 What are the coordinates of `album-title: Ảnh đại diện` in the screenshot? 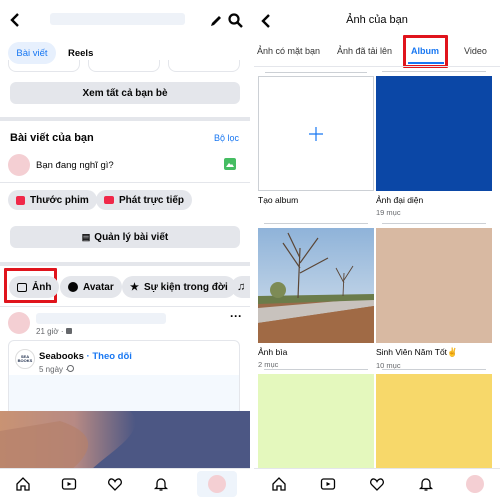 It's located at (400, 200).